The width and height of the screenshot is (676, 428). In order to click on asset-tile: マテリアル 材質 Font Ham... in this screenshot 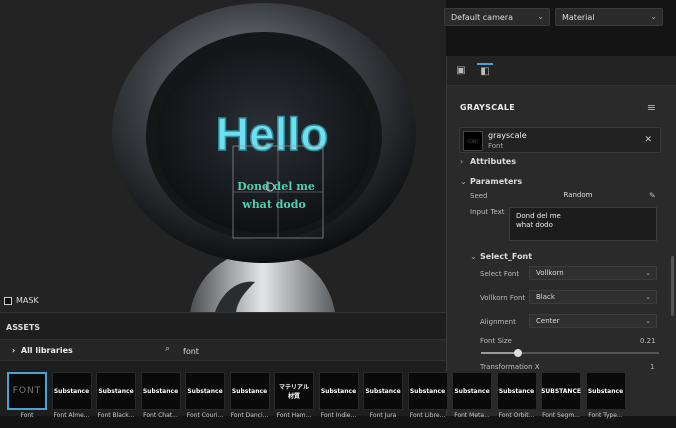, I will do `click(294, 397)`.